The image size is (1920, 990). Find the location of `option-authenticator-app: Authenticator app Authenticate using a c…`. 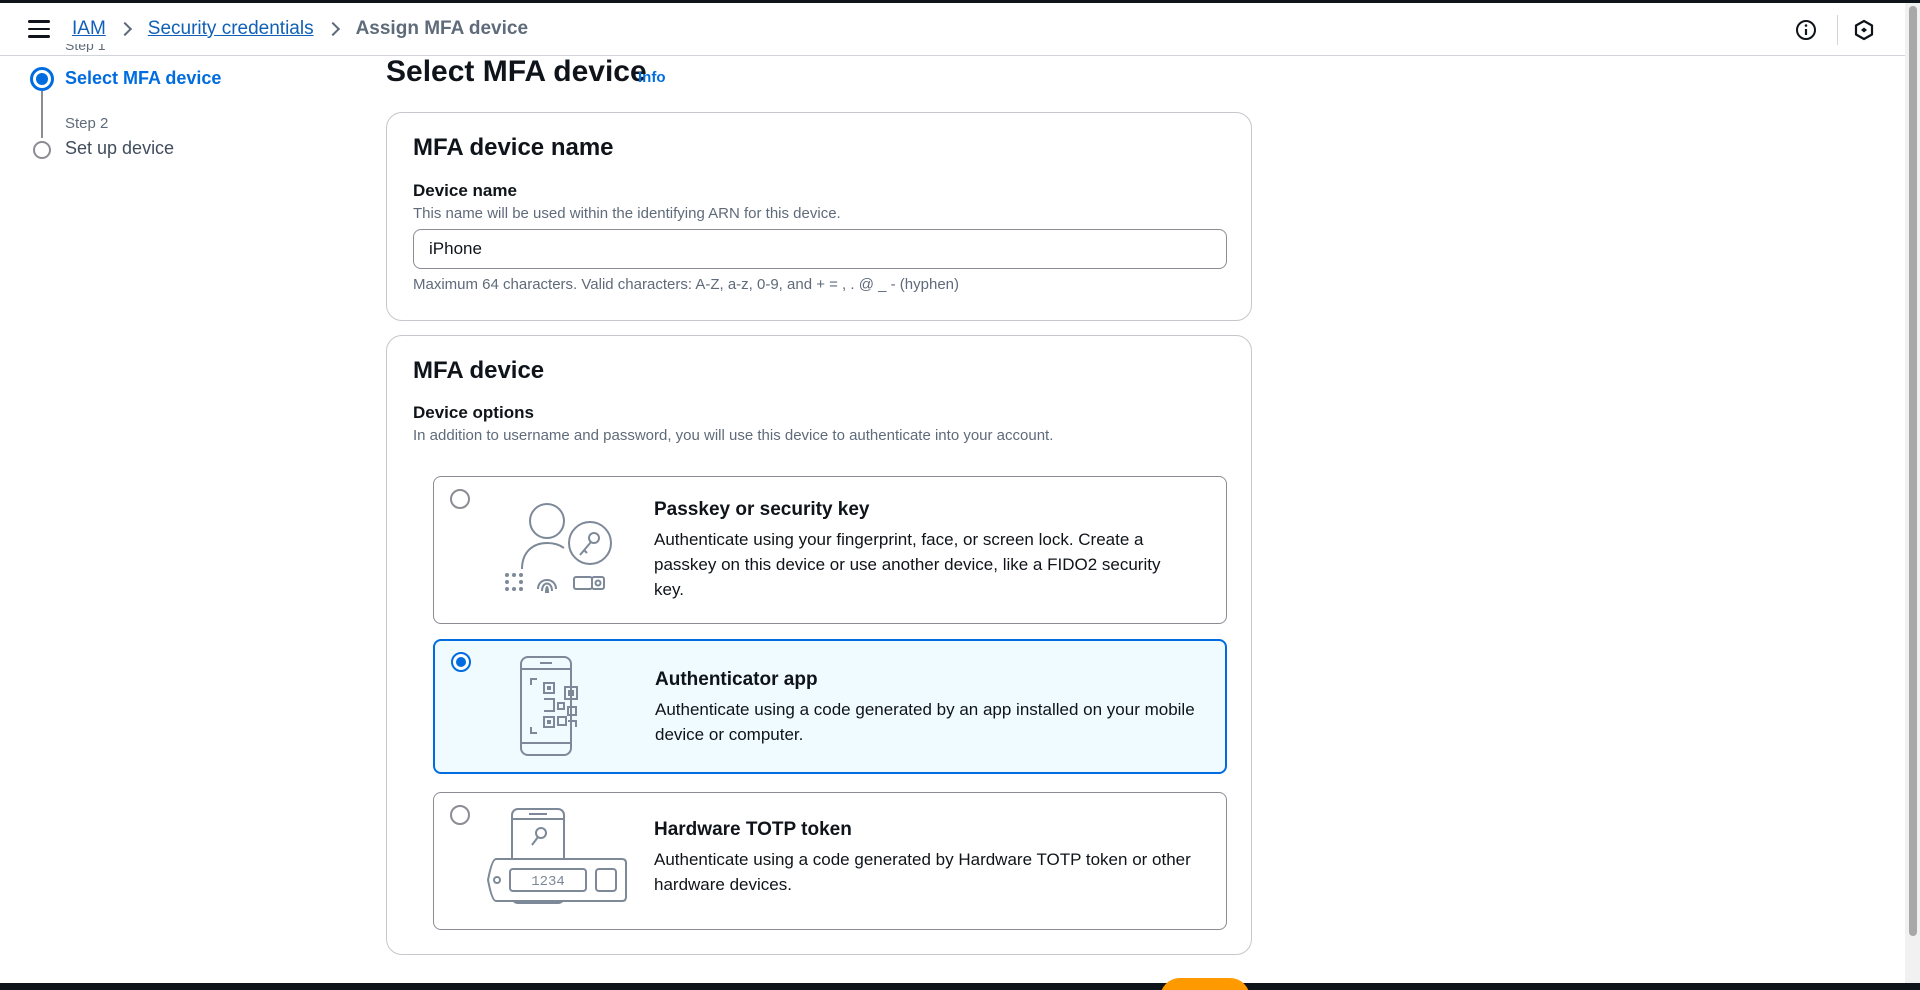

option-authenticator-app: Authenticator app Authenticate using a c… is located at coordinates (830, 706).